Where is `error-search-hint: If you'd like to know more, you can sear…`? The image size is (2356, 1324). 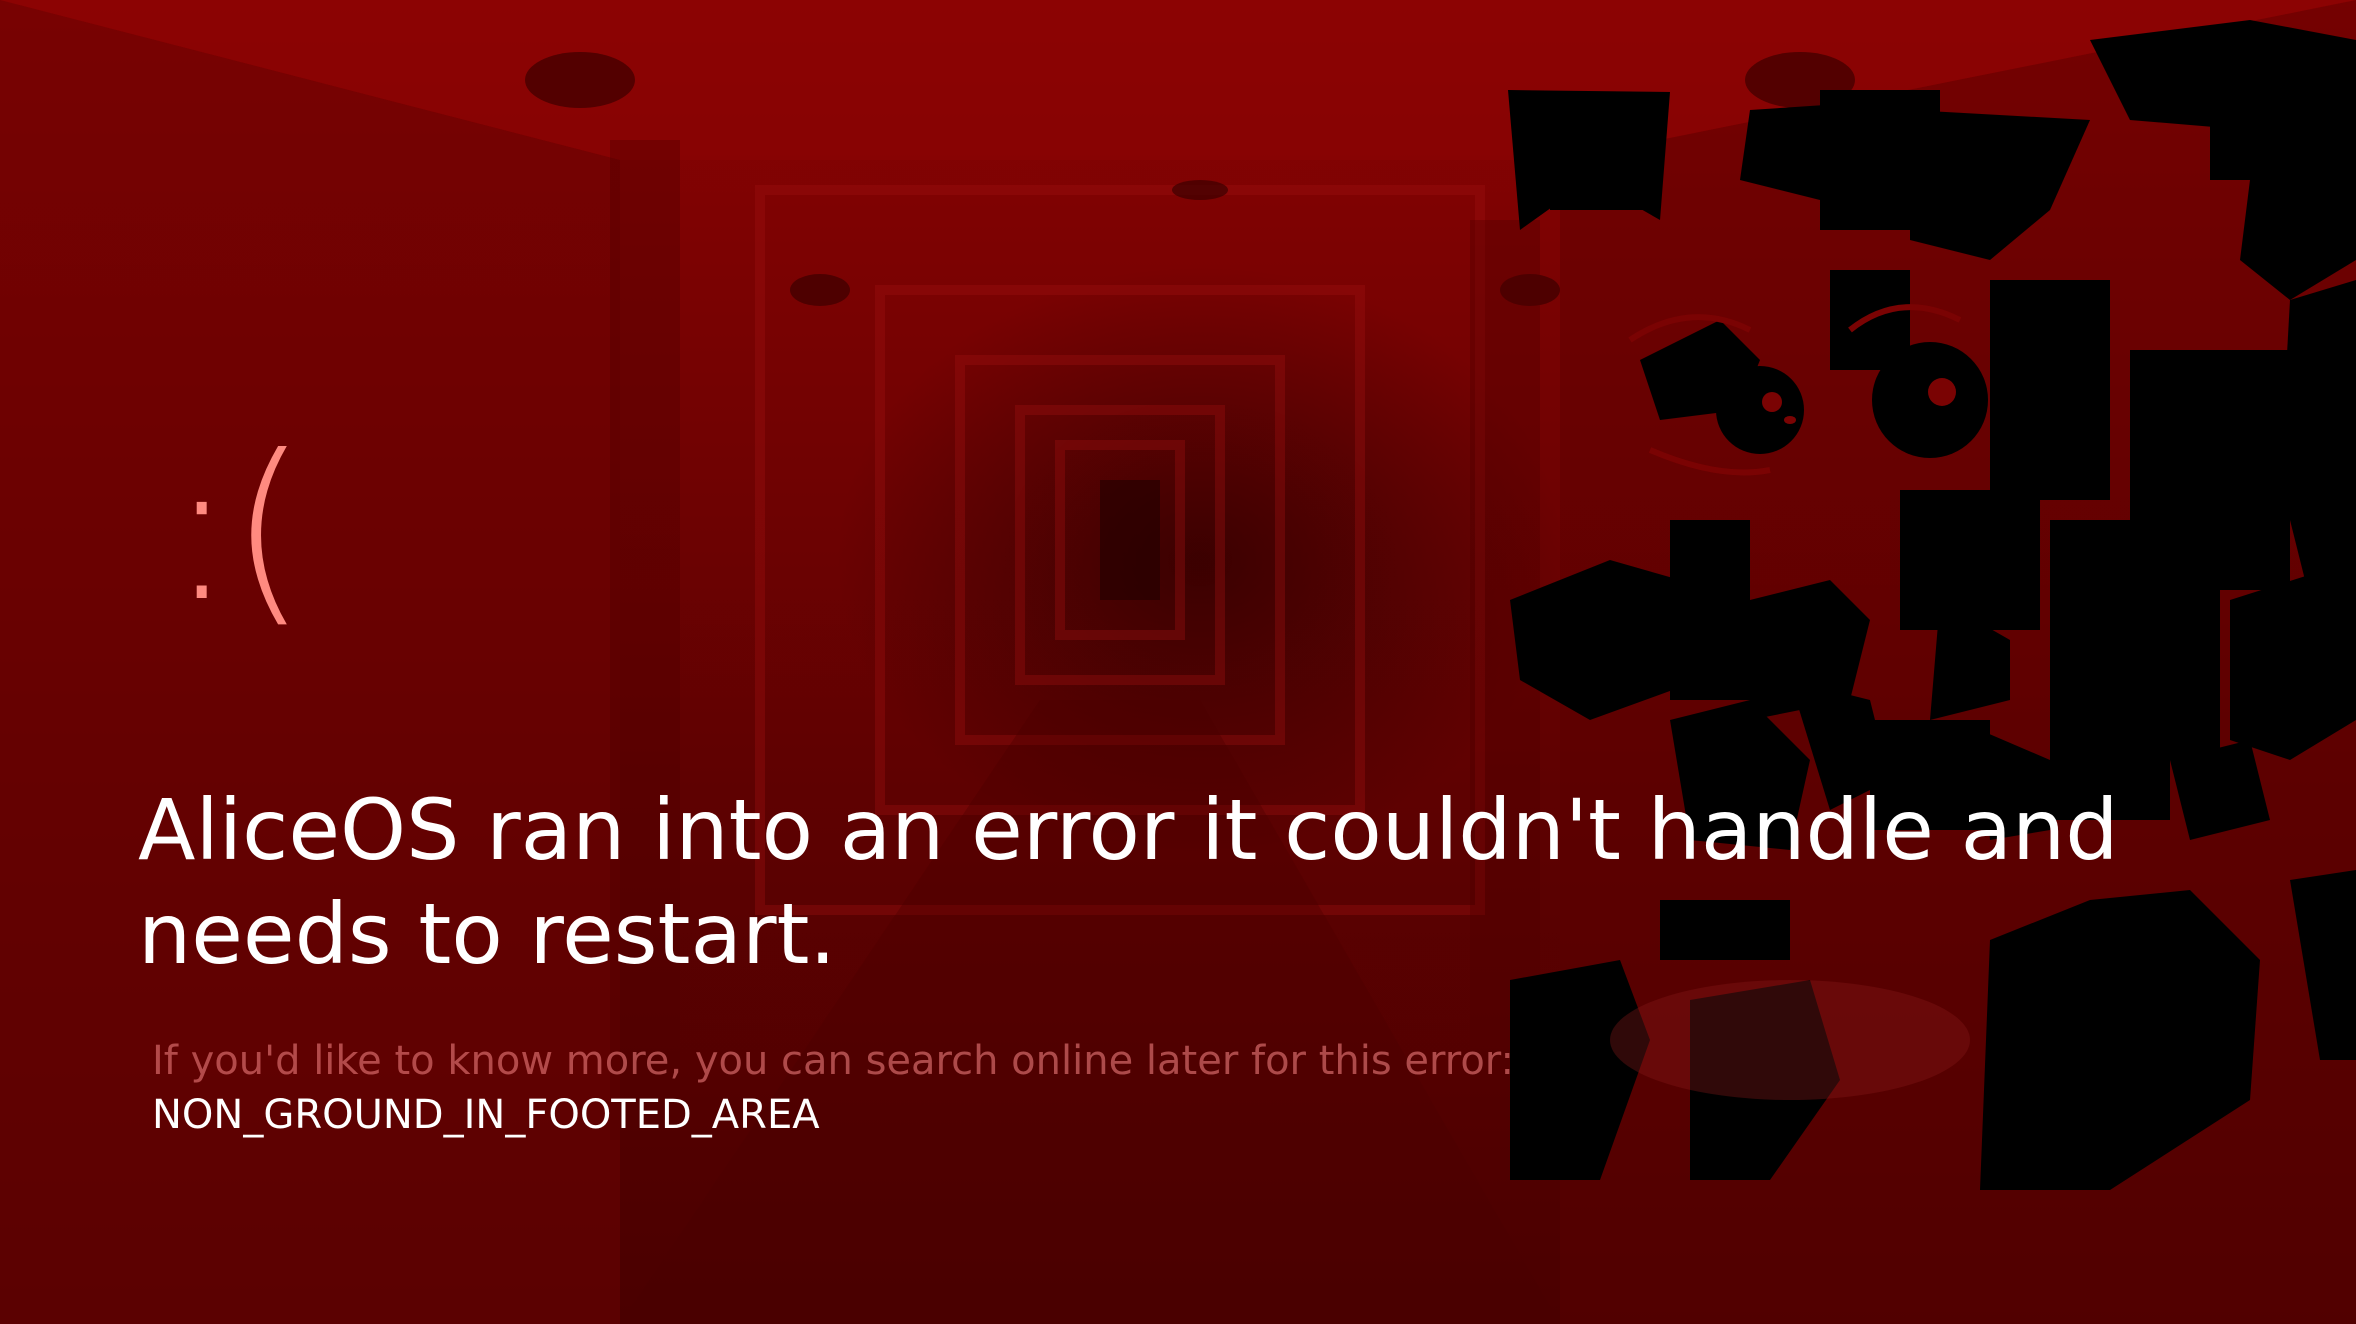 error-search-hint: If you'd like to know more, you can sear… is located at coordinates (833, 1061).